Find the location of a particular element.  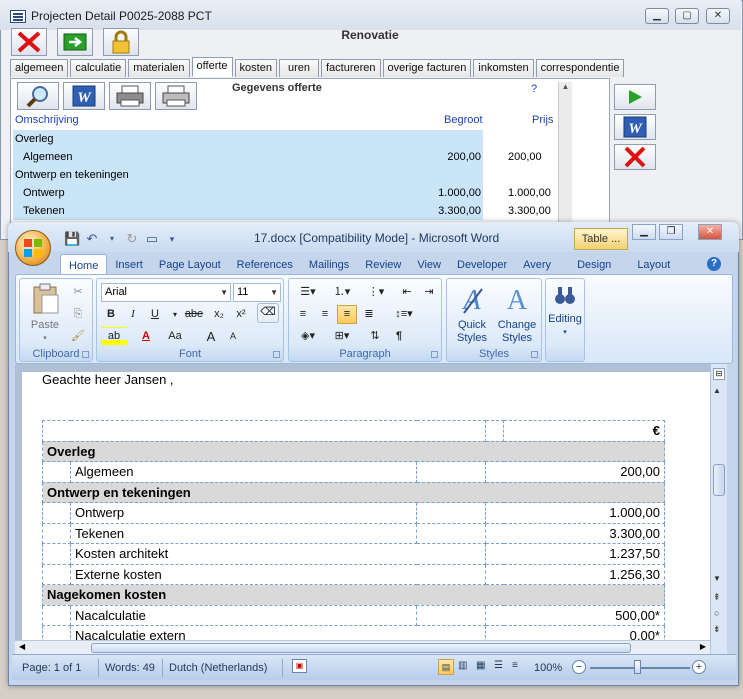

align-left-icon: ≡ is located at coordinates (303, 314).